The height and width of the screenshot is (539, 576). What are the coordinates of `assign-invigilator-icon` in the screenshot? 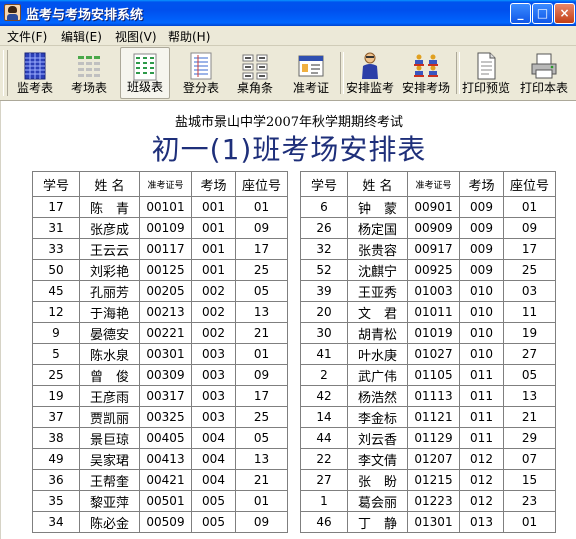 It's located at (370, 65).